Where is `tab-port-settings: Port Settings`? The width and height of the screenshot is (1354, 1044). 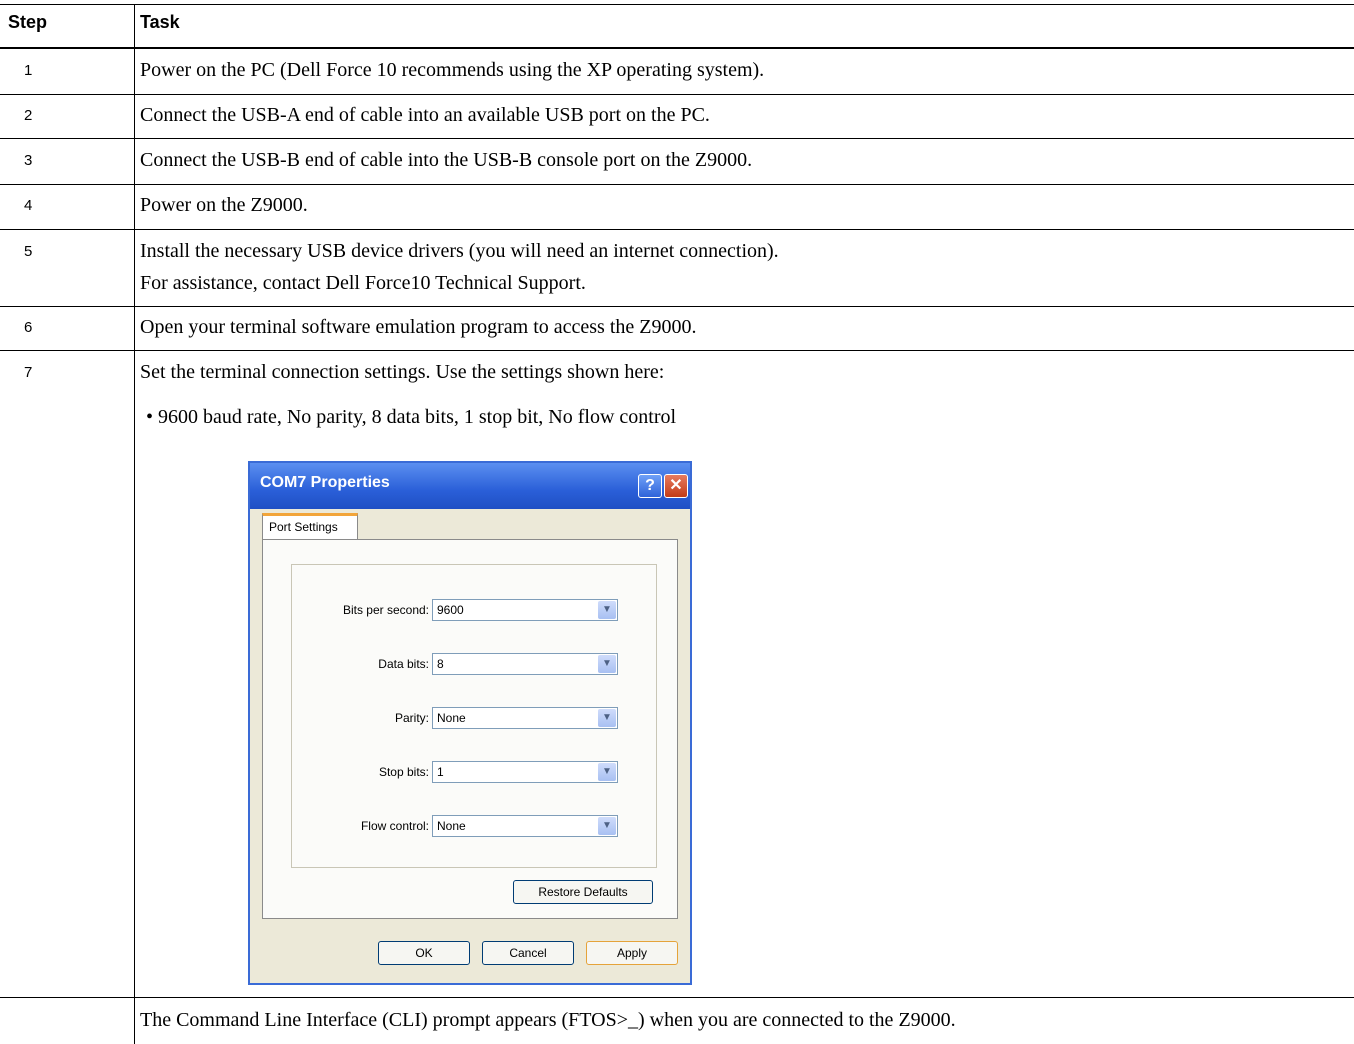
tab-port-settings: Port Settings is located at coordinates (310, 526).